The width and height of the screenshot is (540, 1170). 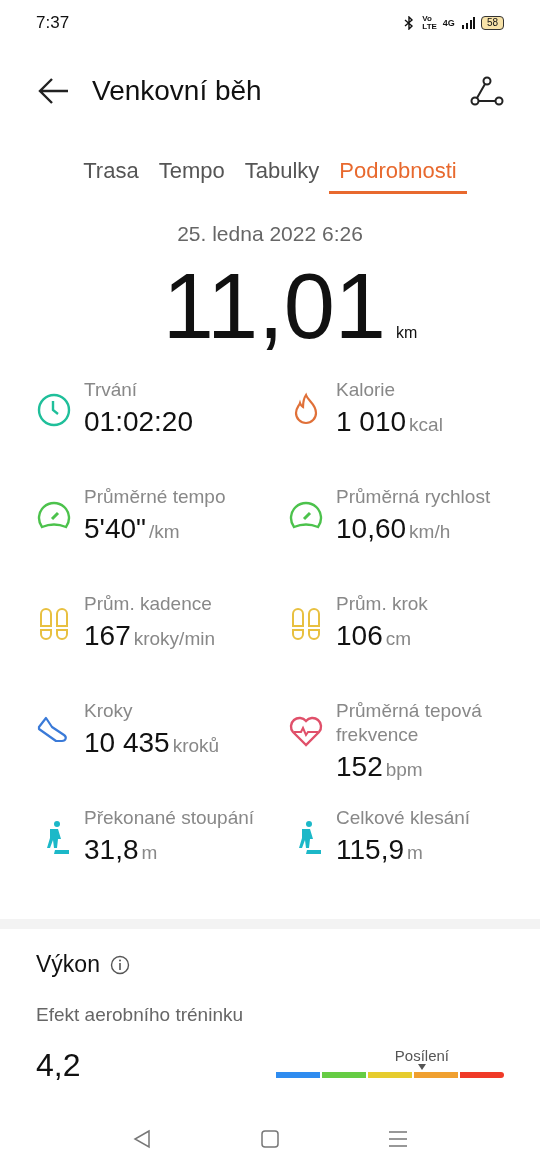 I want to click on stat-unit: /km, so click(x=164, y=532).